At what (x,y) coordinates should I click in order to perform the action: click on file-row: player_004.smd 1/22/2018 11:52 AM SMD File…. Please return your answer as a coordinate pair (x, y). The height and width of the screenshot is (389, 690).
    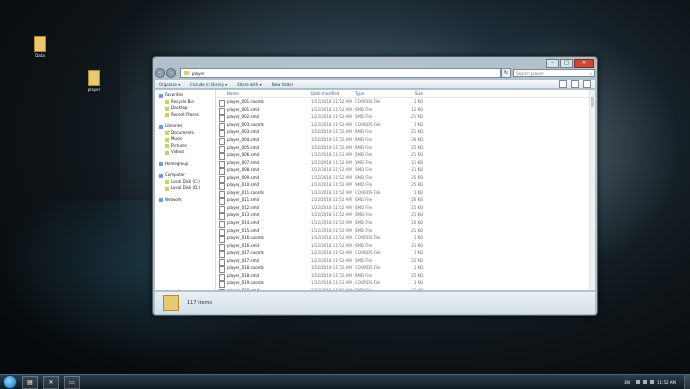
    Looking at the image, I should click on (403, 140).